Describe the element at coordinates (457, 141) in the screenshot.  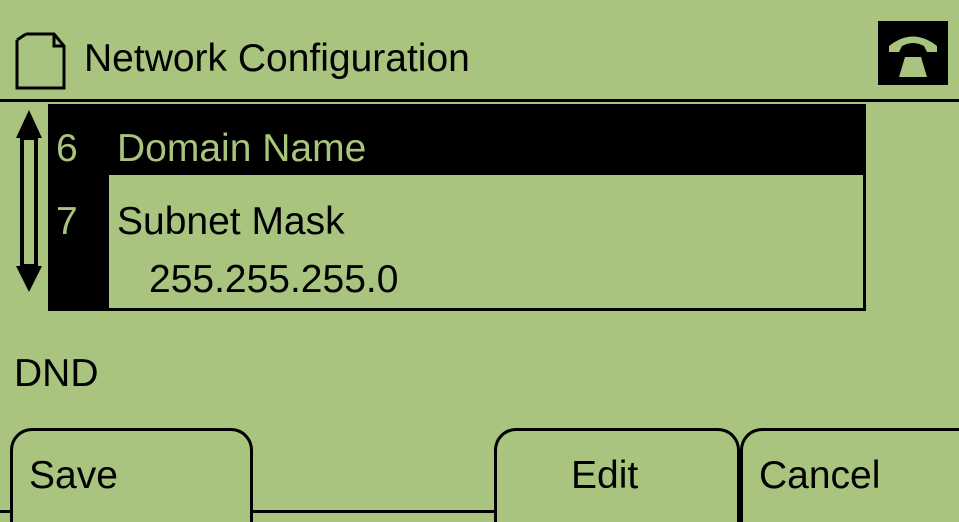
I see `list-item-domain-name: 6 Domain Name` at that location.